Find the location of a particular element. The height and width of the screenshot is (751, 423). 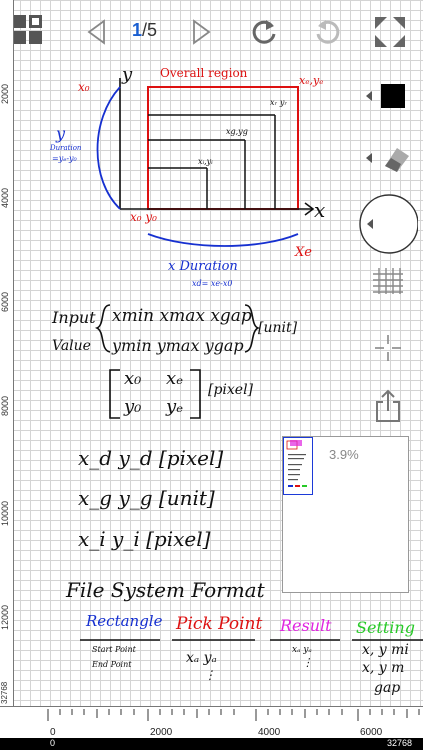

end-point-label: End Point is located at coordinates (112, 664).